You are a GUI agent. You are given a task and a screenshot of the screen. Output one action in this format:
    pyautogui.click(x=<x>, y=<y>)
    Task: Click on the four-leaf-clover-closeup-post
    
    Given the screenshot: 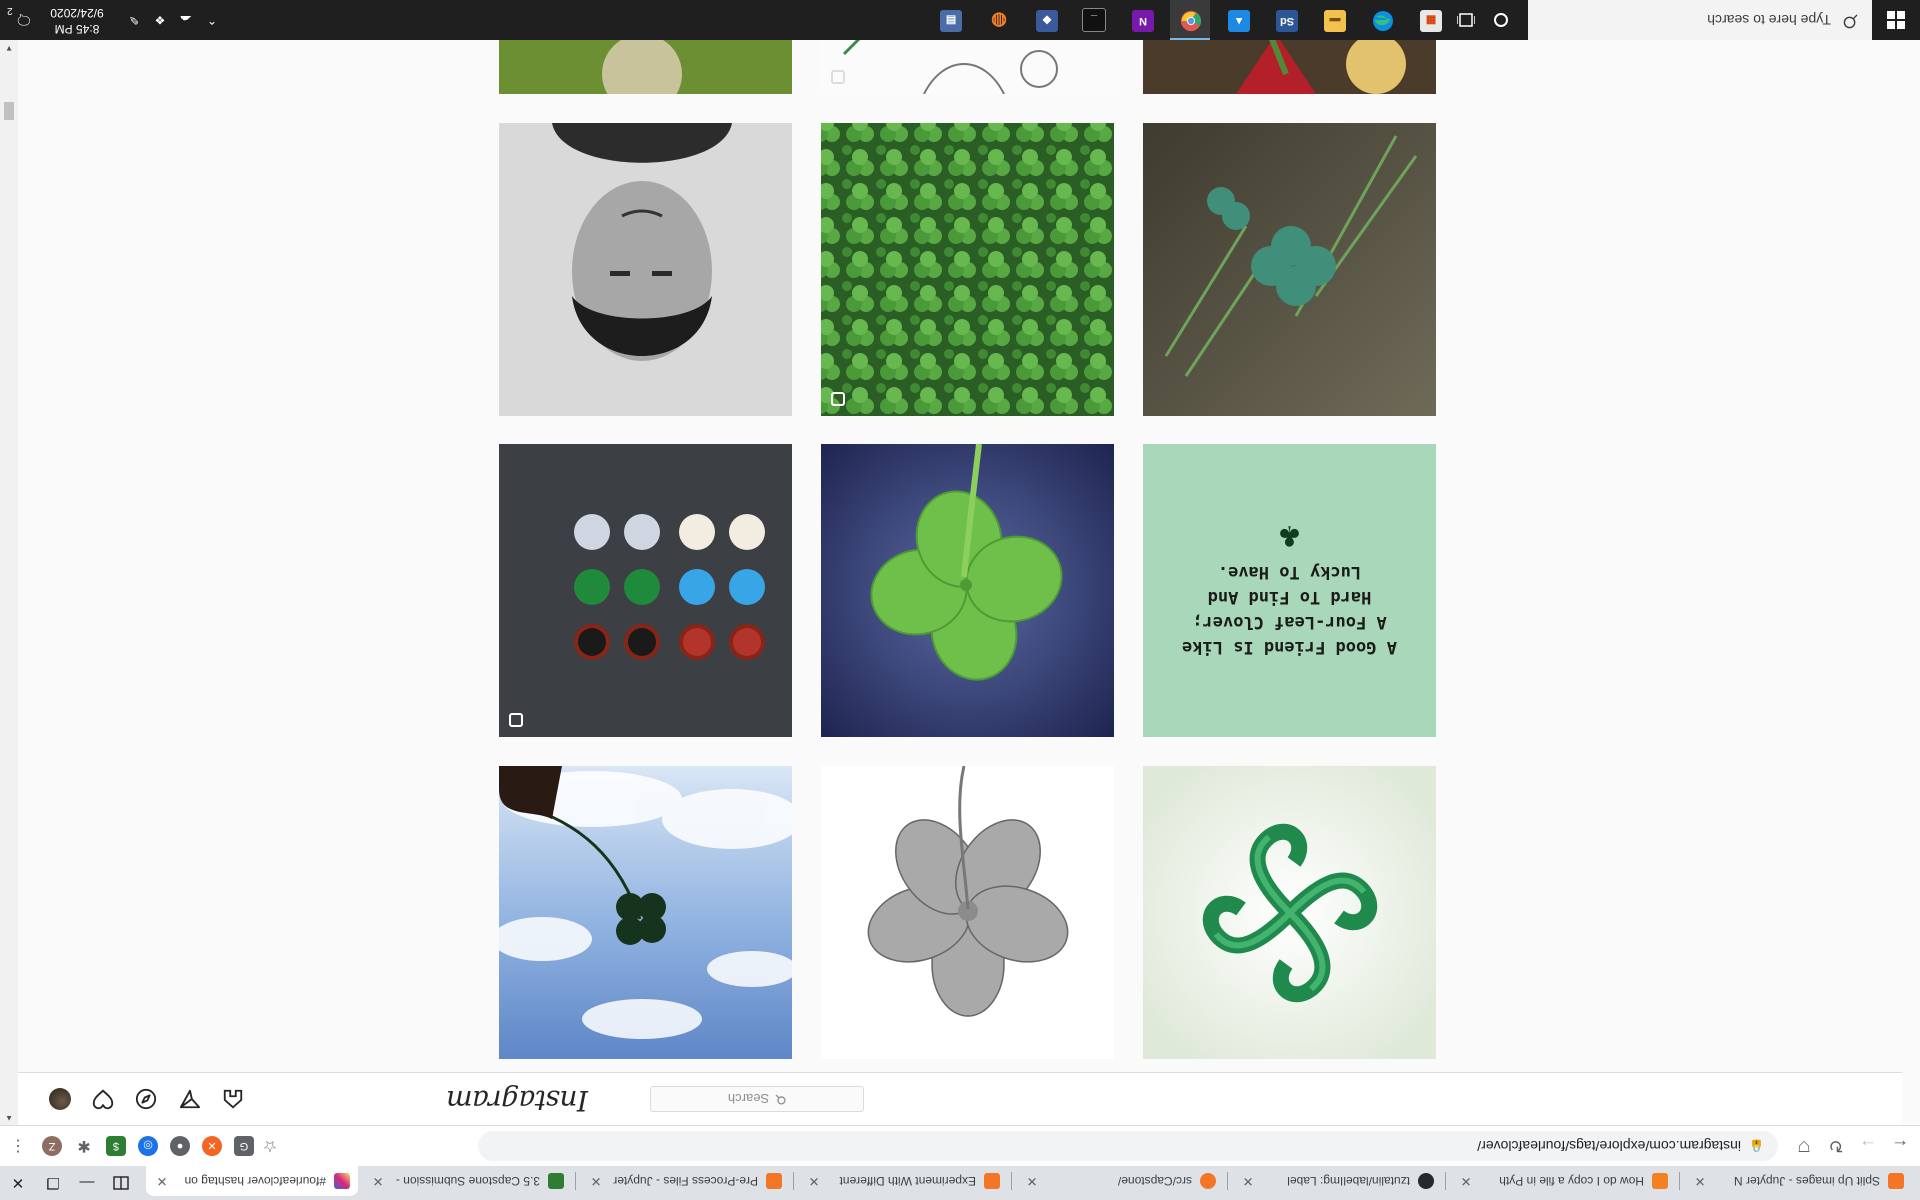 What is the action you would take?
    pyautogui.click(x=967, y=590)
    